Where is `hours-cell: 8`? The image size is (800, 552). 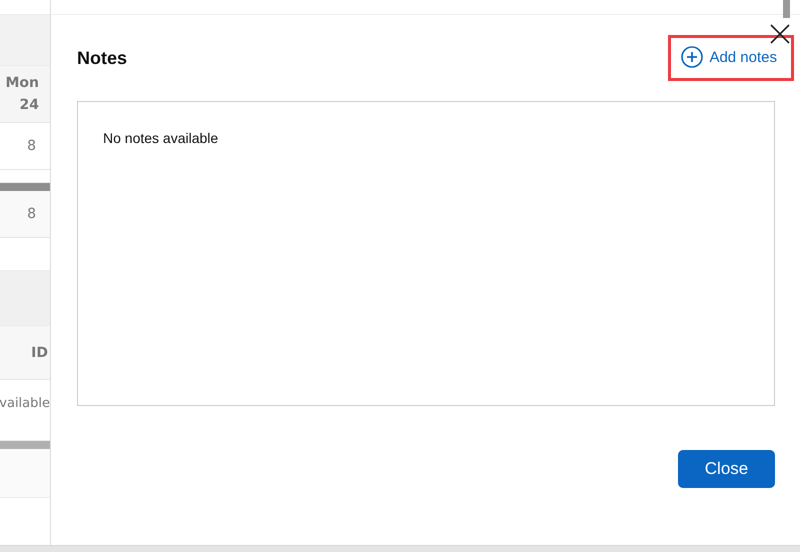
hours-cell: 8 is located at coordinates (25, 214).